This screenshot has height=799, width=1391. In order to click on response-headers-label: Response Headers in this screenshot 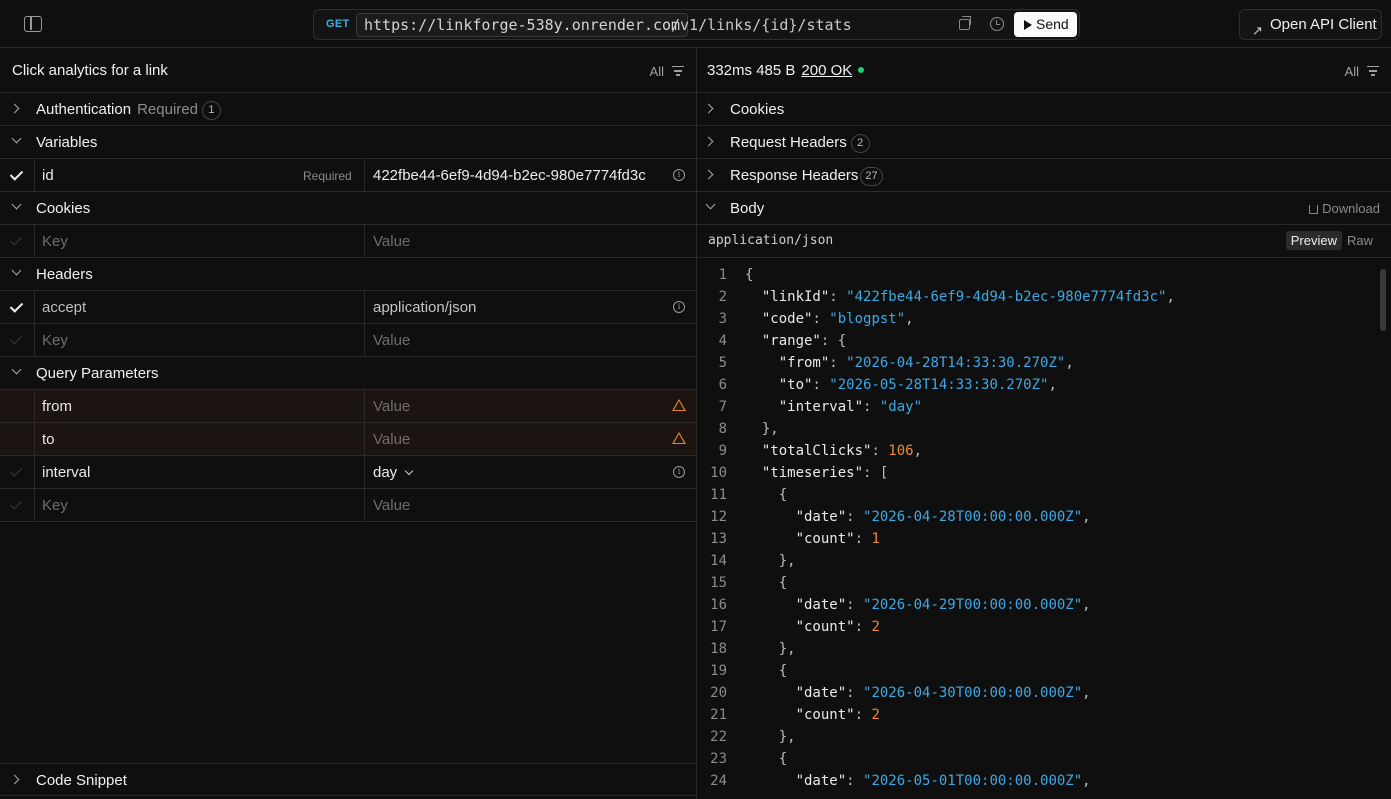, I will do `click(794, 175)`.